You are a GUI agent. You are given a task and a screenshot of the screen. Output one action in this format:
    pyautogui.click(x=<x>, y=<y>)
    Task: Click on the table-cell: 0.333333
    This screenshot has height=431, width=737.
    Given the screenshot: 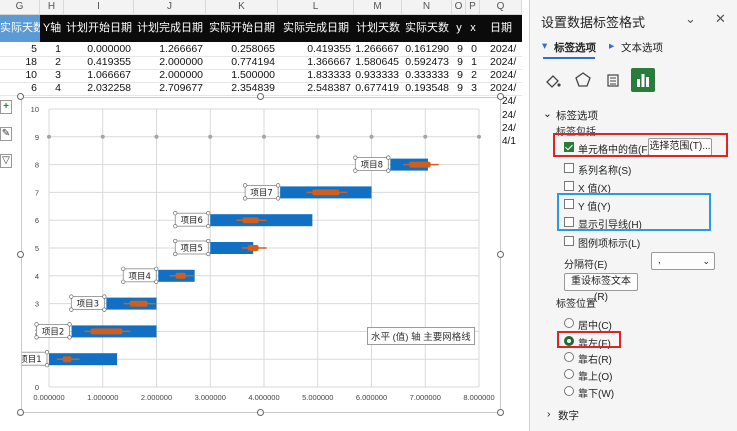 What is the action you would take?
    pyautogui.click(x=427, y=75)
    